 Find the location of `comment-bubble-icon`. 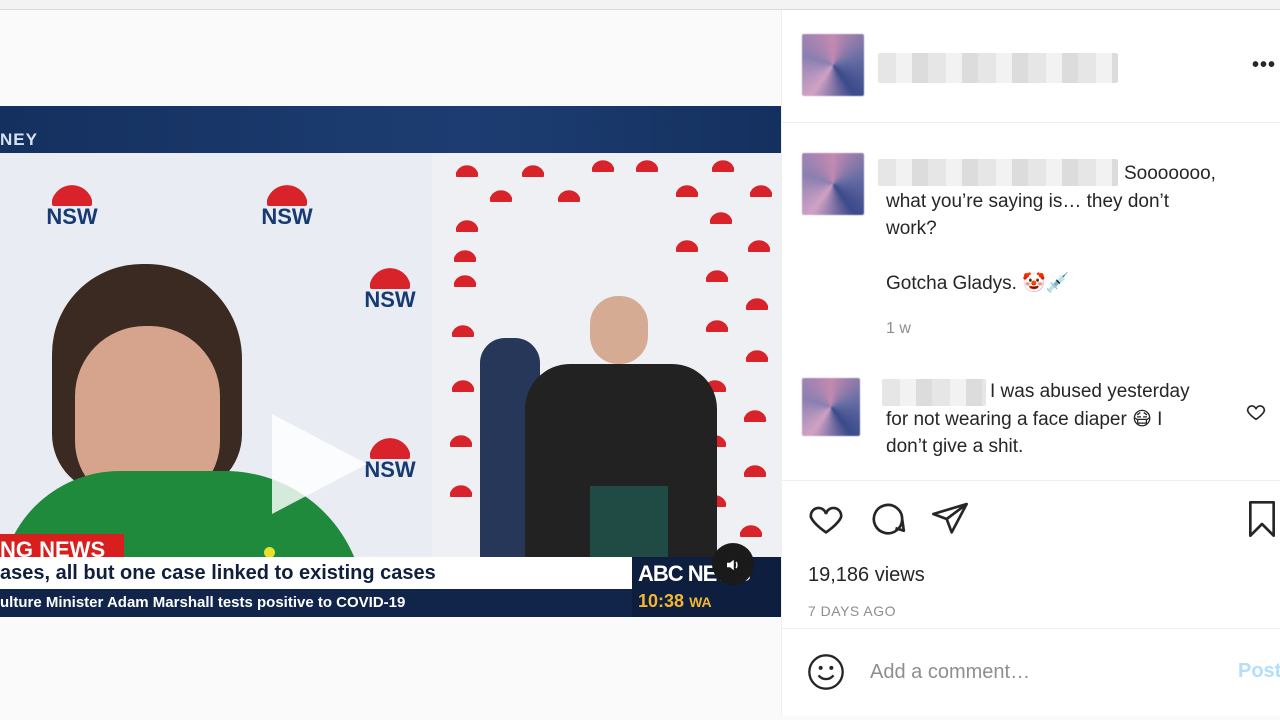

comment-bubble-icon is located at coordinates (888, 521).